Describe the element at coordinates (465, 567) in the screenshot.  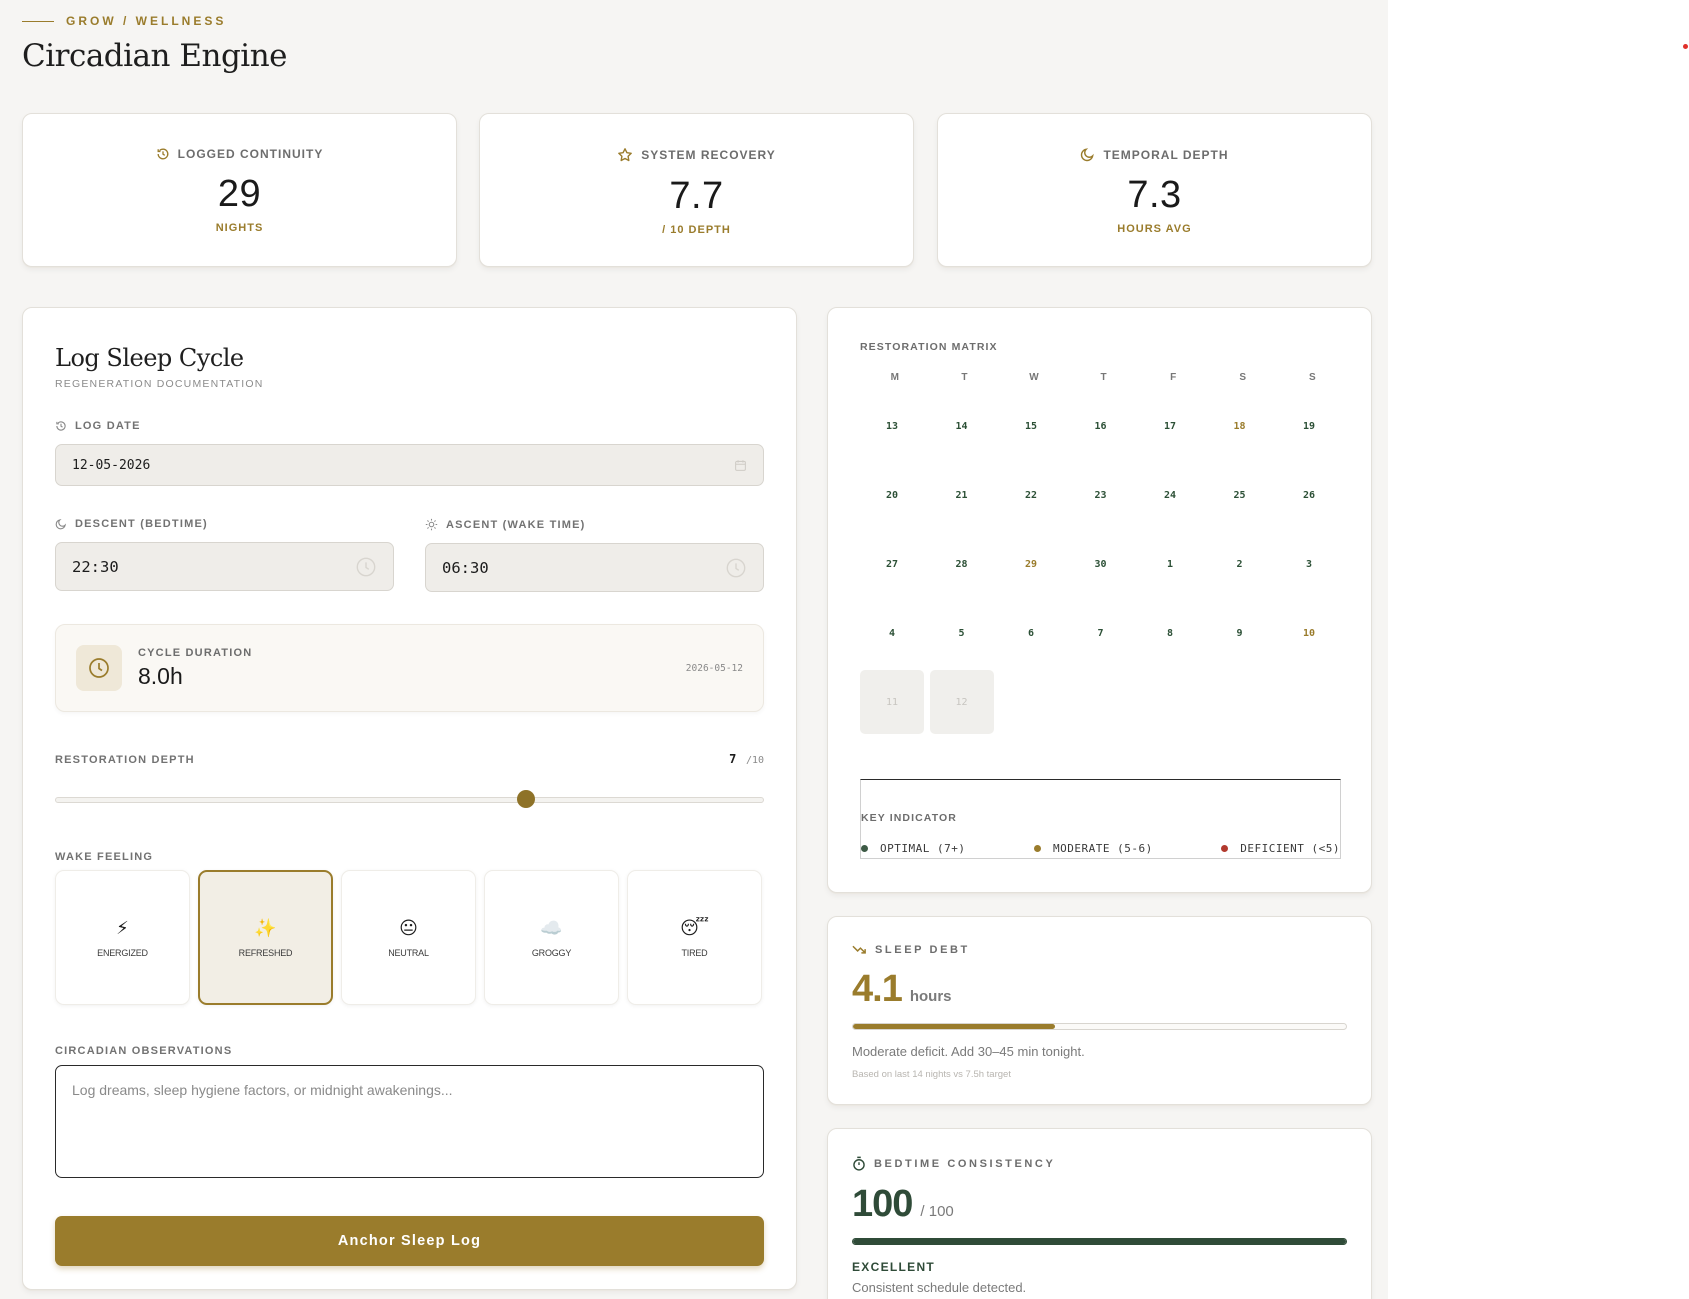
I see `wake-value: 06:30` at that location.